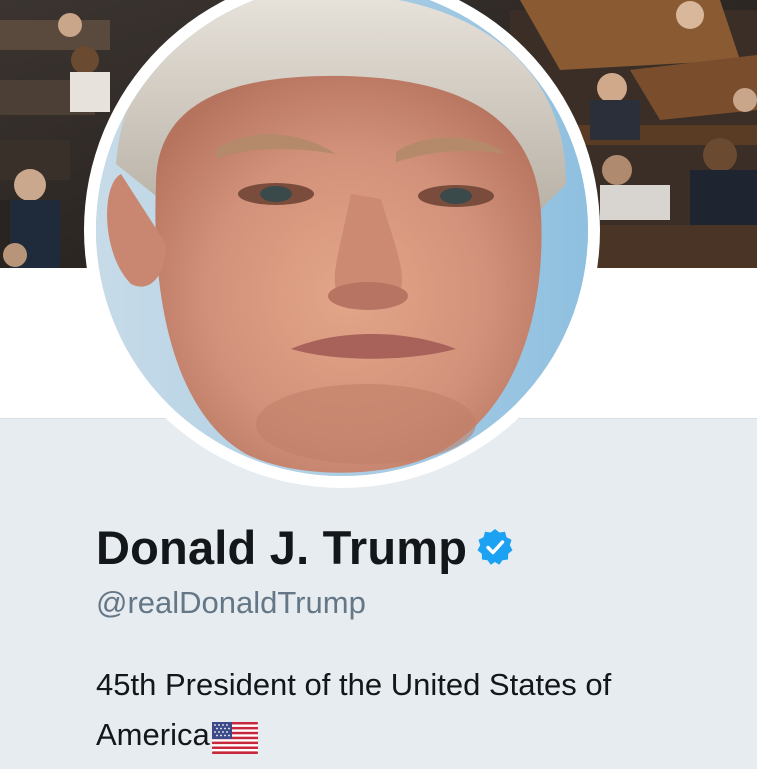 The width and height of the screenshot is (757, 769). What do you see at coordinates (354, 684) in the screenshot?
I see `bio-line-1: 45th President of the United States of` at bounding box center [354, 684].